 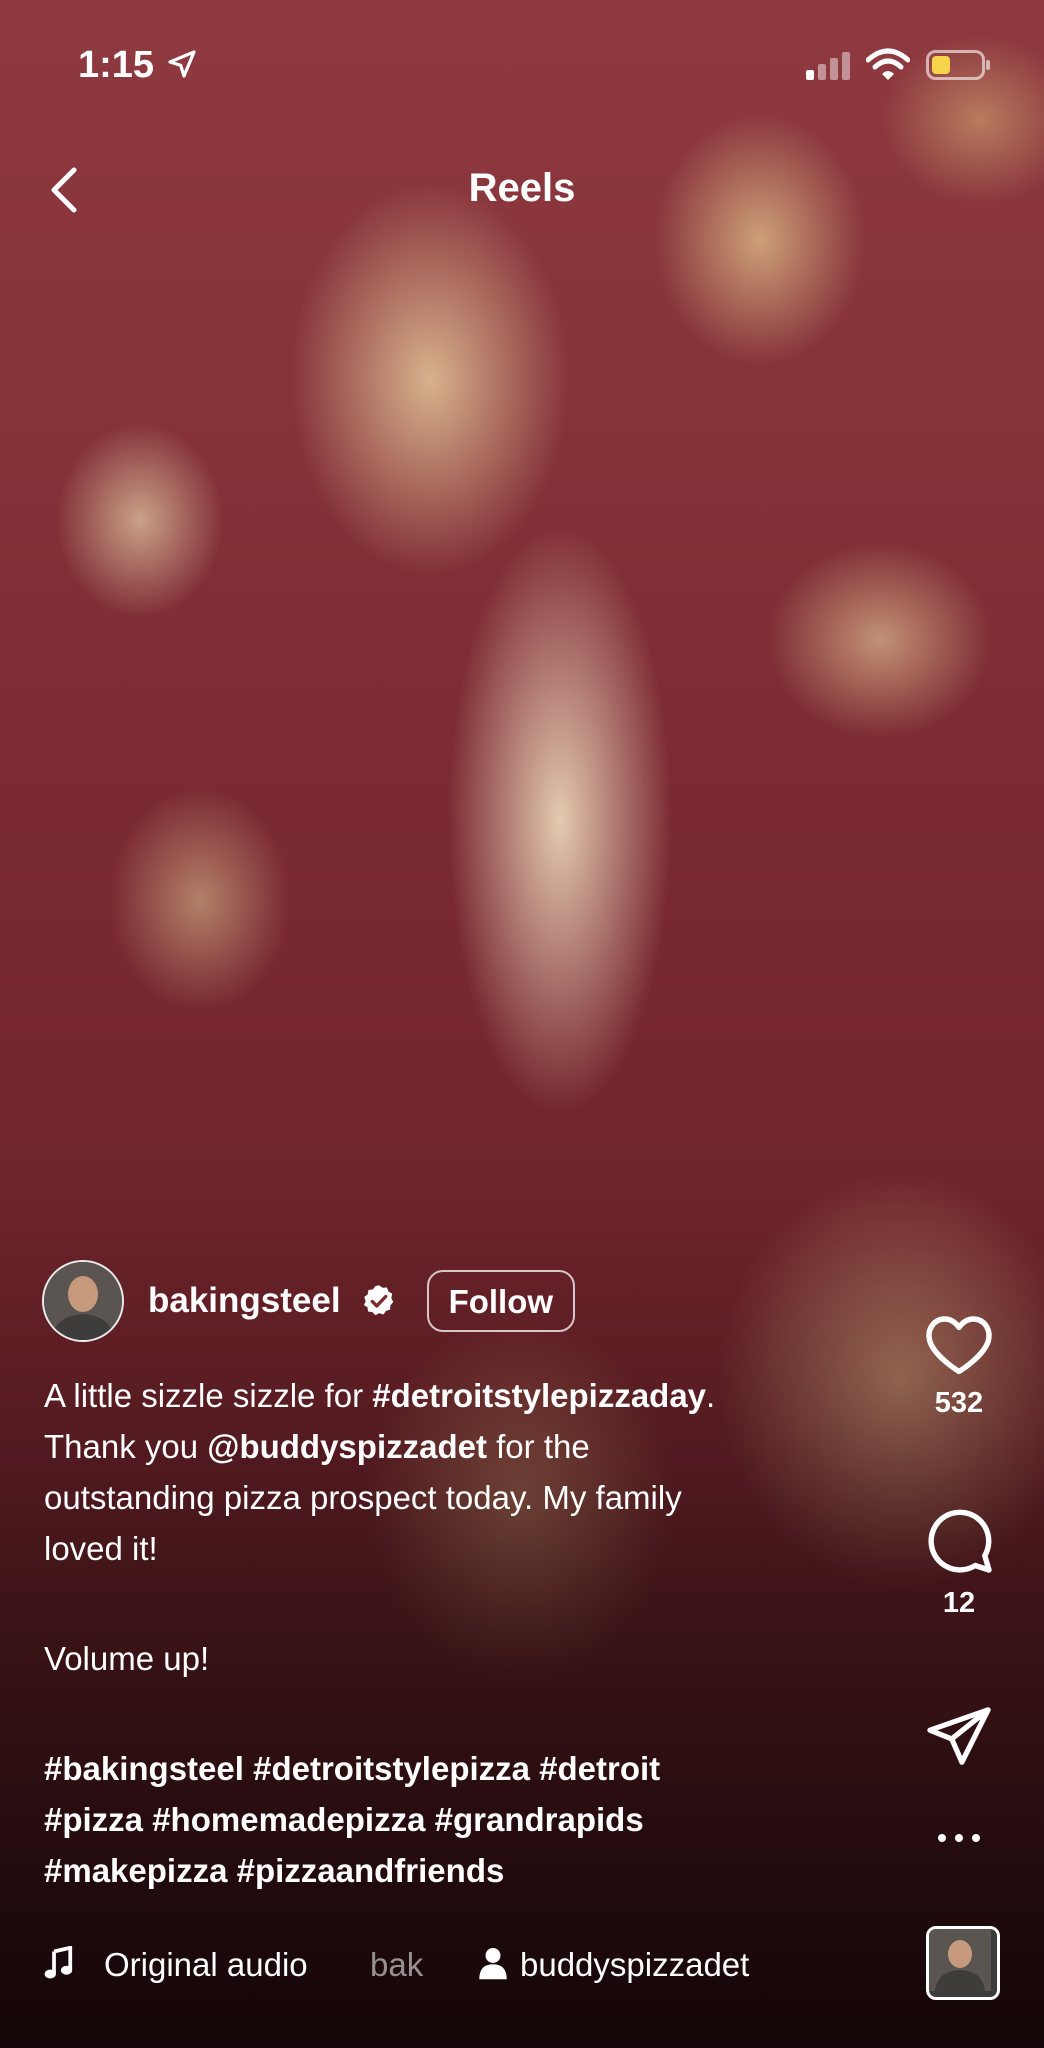 What do you see at coordinates (522, 188) in the screenshot?
I see `page-title: Reels` at bounding box center [522, 188].